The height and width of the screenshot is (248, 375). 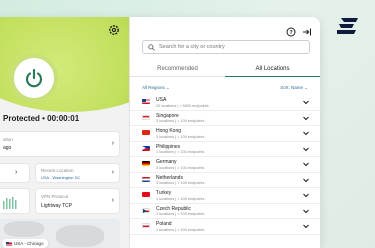 I want to click on philippines-flag-icon, so click(x=146, y=148).